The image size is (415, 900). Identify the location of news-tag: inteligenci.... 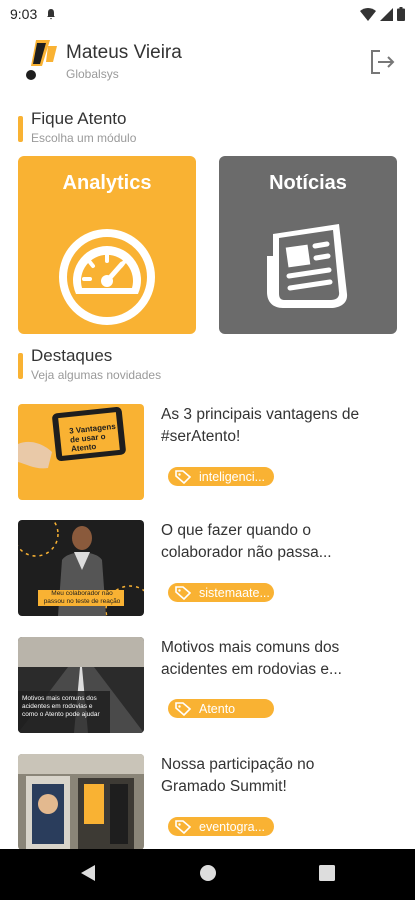
(221, 476).